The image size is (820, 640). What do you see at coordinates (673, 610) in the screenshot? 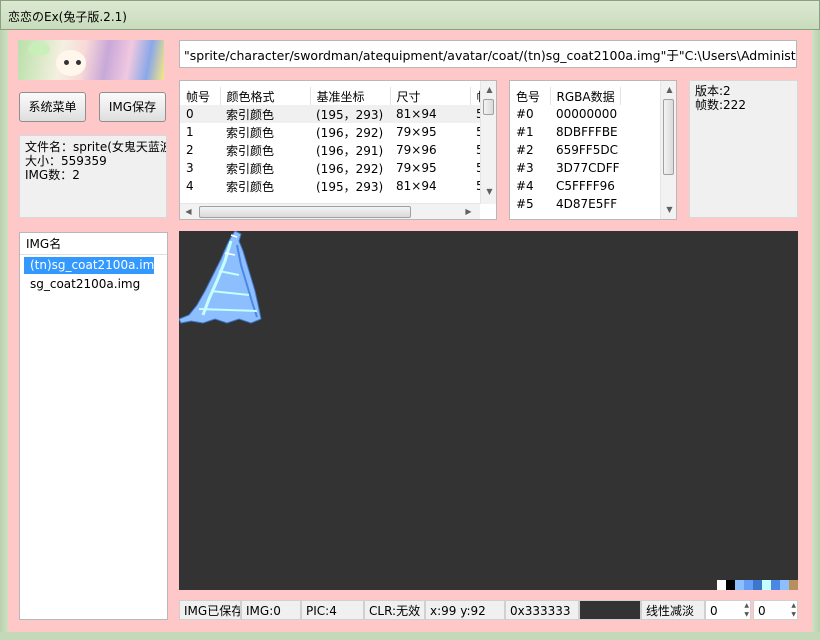
I see `blend-mode-selector: 线性减淡` at bounding box center [673, 610].